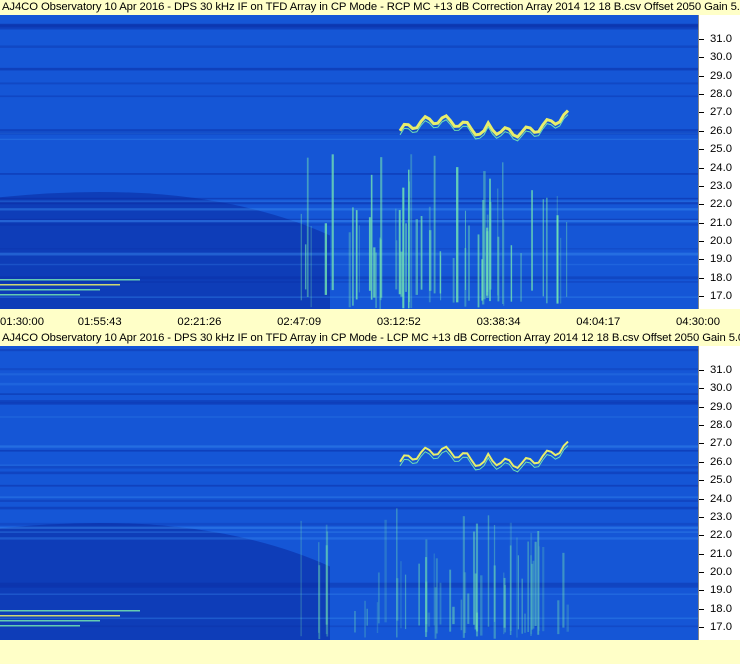 This screenshot has height=664, width=740. I want to click on x-tick-label: 01:30:00, so click(22, 322).